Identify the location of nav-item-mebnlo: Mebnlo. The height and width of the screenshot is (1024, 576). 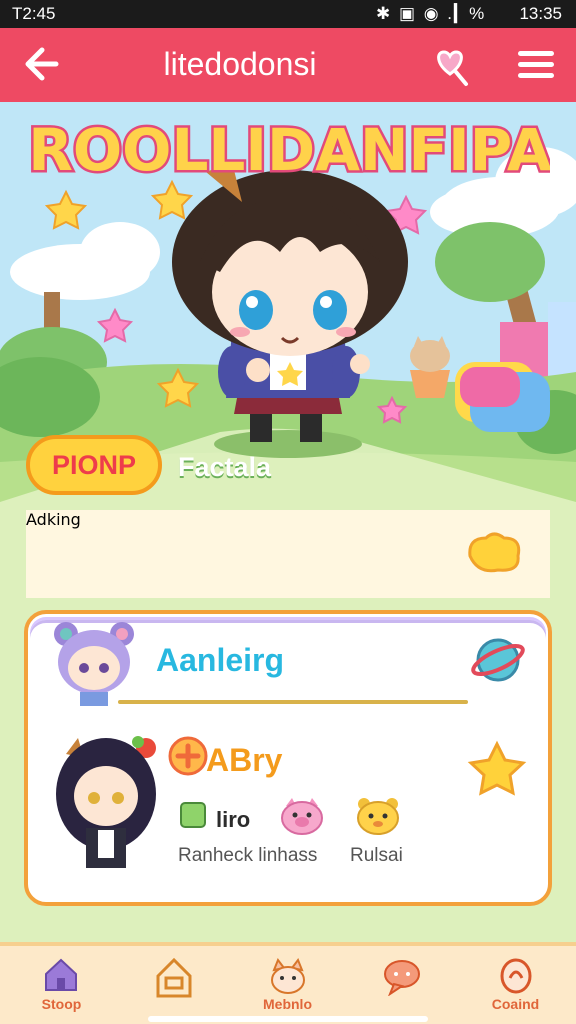
(287, 985).